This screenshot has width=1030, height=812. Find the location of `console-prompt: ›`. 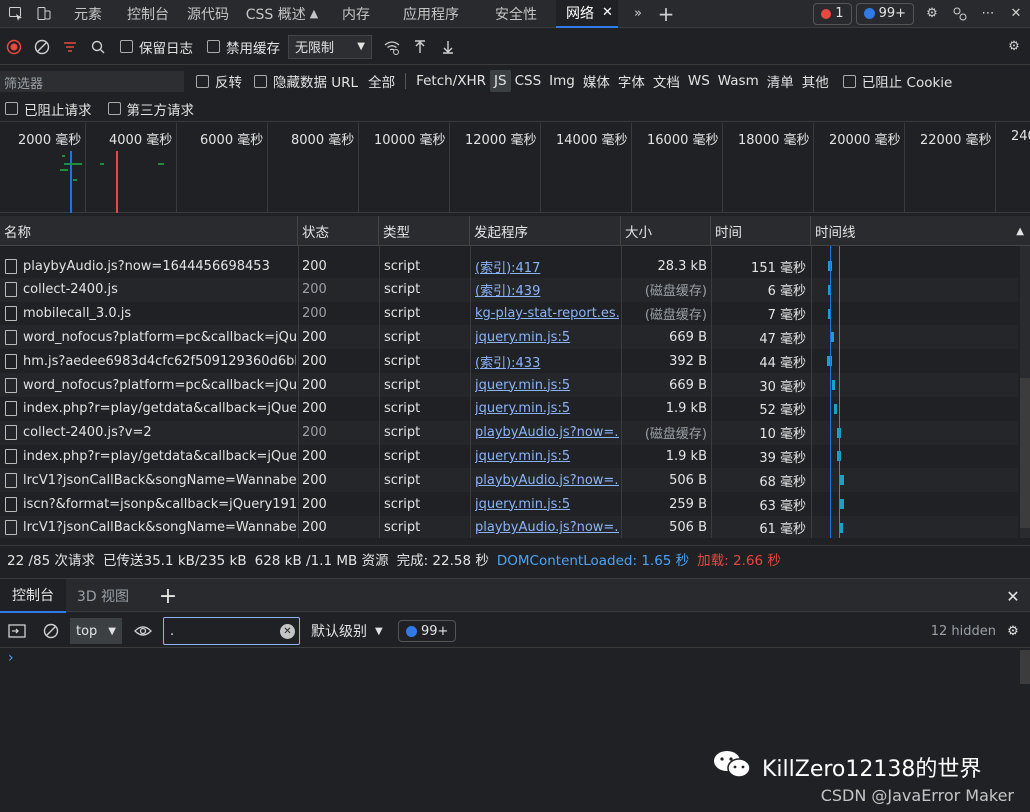

console-prompt: › is located at coordinates (11, 658).